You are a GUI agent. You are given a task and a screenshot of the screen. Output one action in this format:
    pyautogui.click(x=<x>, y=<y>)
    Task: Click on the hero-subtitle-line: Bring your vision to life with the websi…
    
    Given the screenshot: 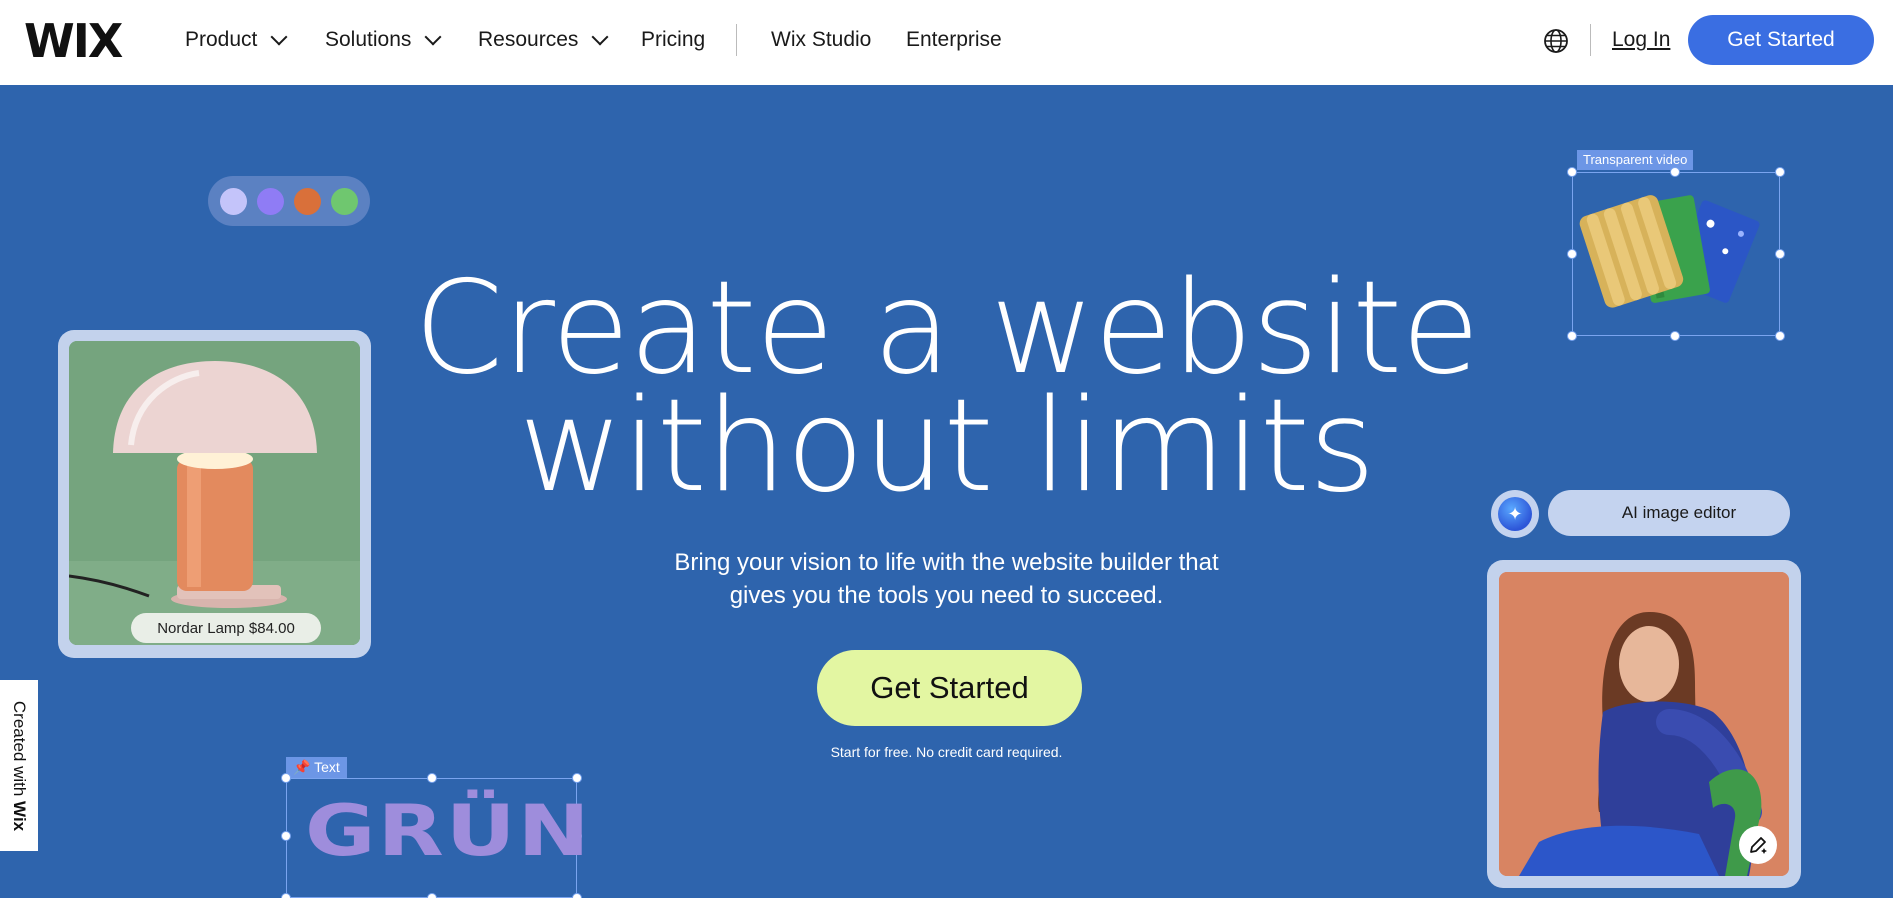 What is the action you would take?
    pyautogui.click(x=946, y=562)
    